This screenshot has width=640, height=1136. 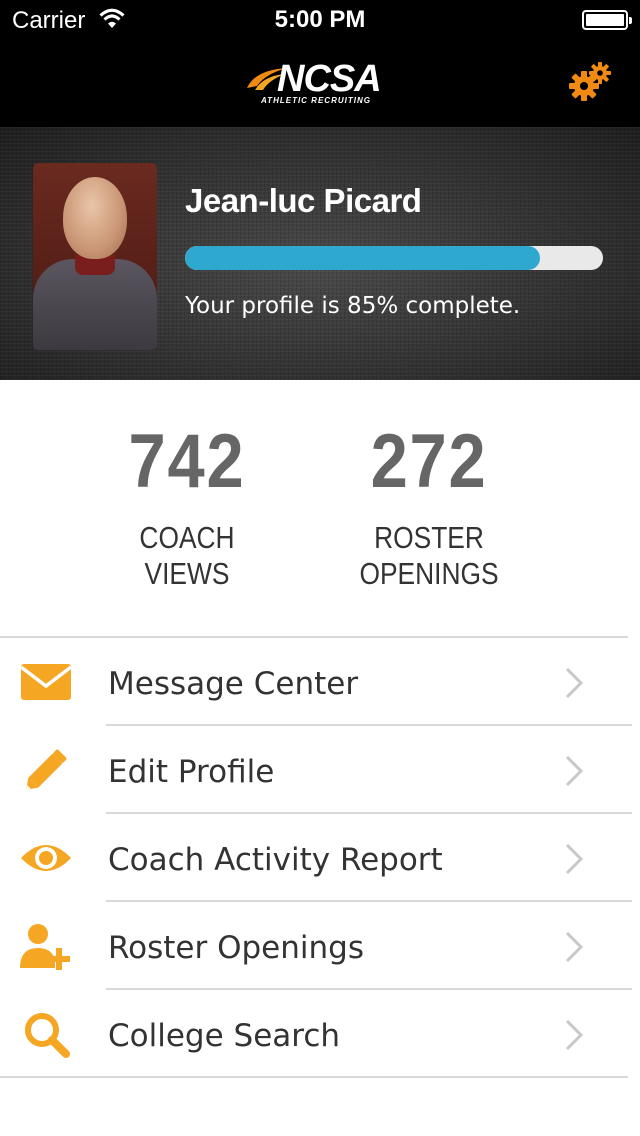 I want to click on coach-views-stat: 742 COACH VIEWS, so click(x=187, y=508).